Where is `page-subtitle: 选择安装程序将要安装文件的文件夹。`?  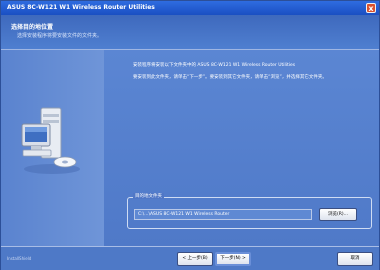 page-subtitle: 选择安装程序将要安装文件的文件夹。 is located at coordinates (60, 36).